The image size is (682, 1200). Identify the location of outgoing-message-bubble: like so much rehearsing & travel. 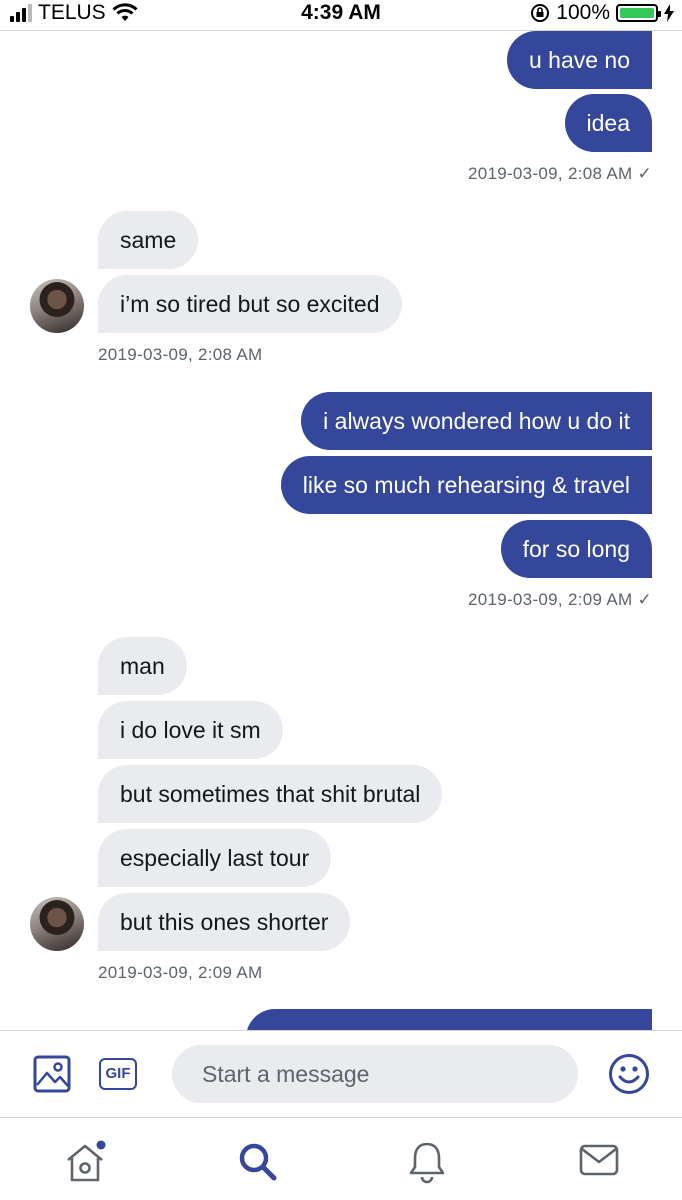
(466, 485).